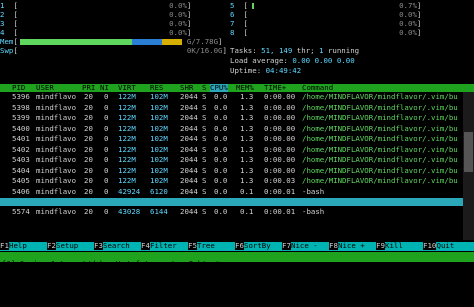 The width and height of the screenshot is (474, 307). I want to click on scrollbar-thumb, so click(468, 152).